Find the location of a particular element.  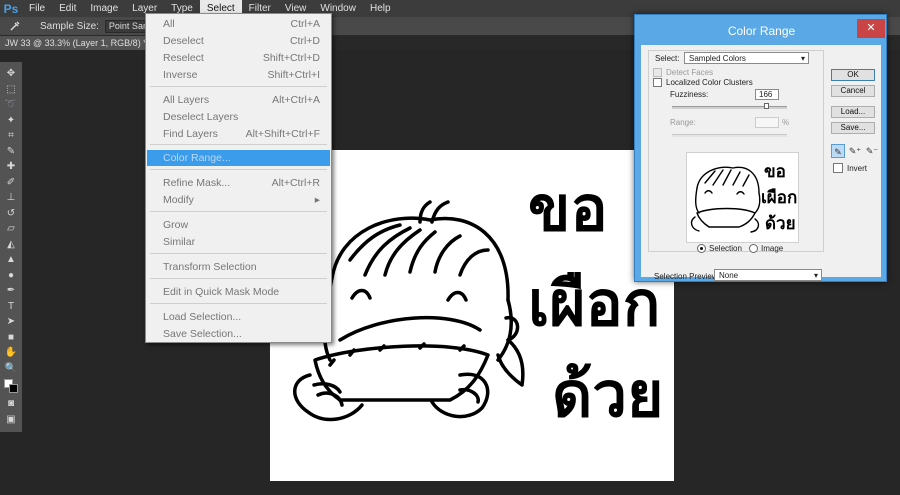

bucket-icon: ◭ is located at coordinates (11, 245).